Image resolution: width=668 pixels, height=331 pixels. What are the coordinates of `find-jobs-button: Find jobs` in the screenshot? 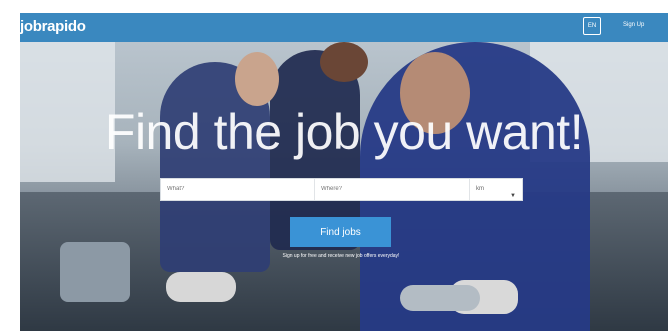 It's located at (340, 232).